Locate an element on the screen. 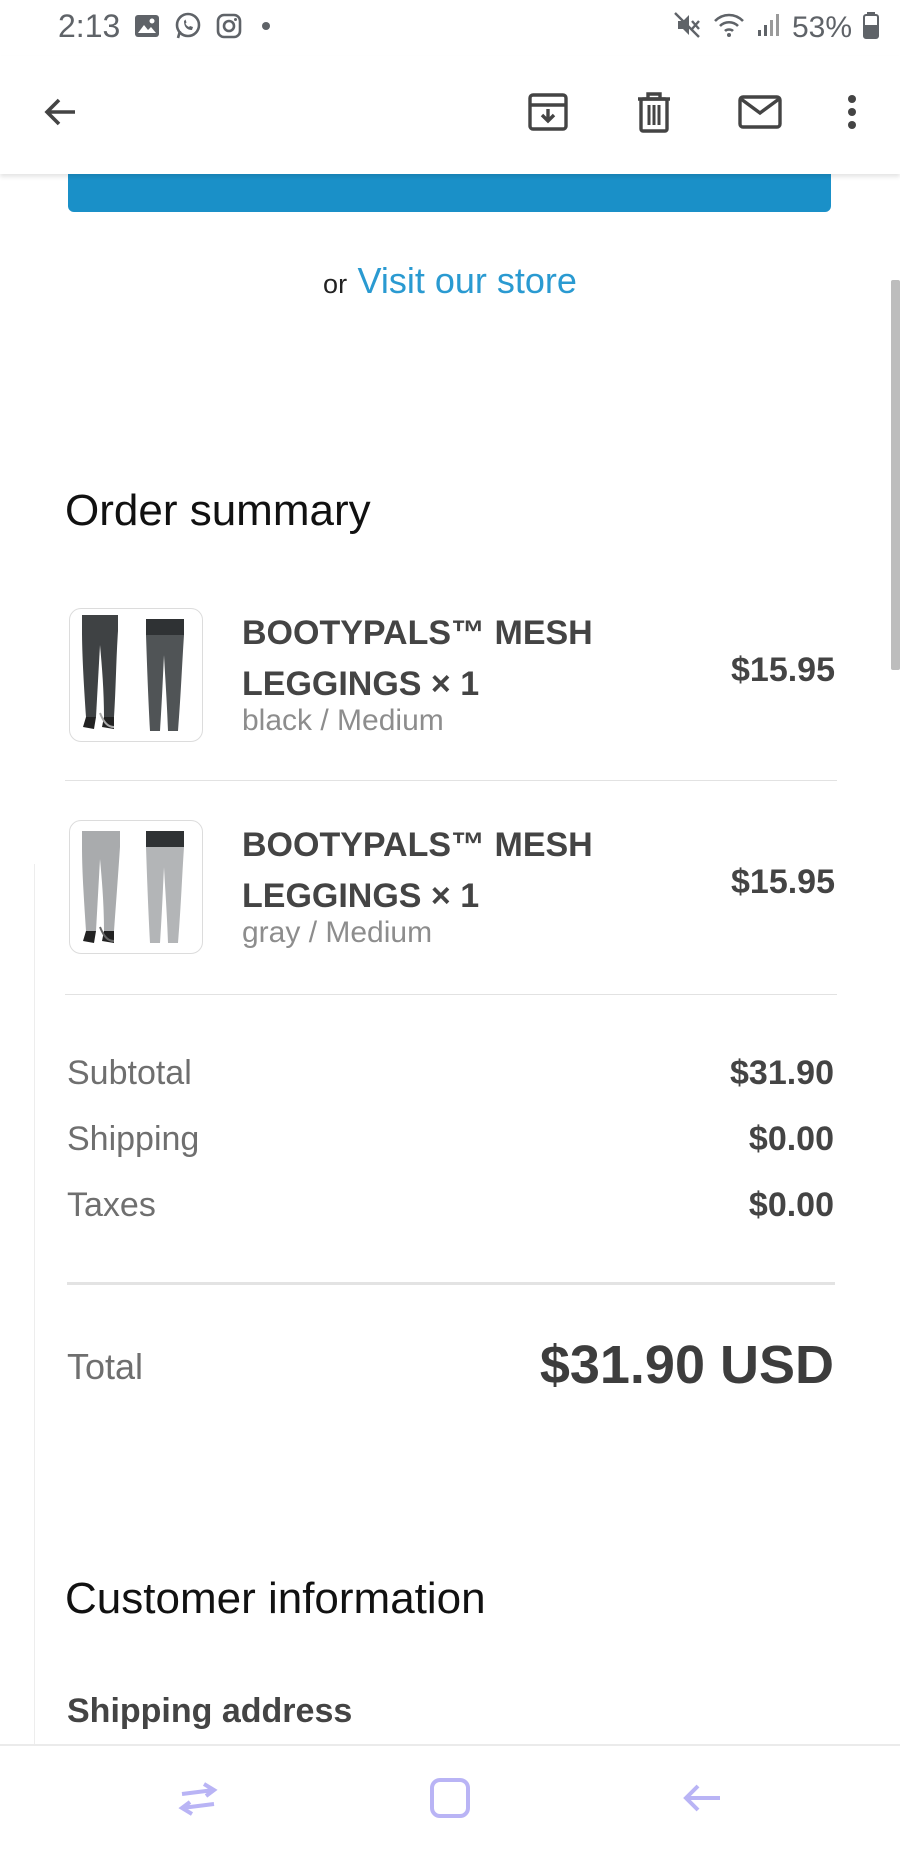 The image size is (900, 1852). taxes-value: $0.00 is located at coordinates (791, 1205).